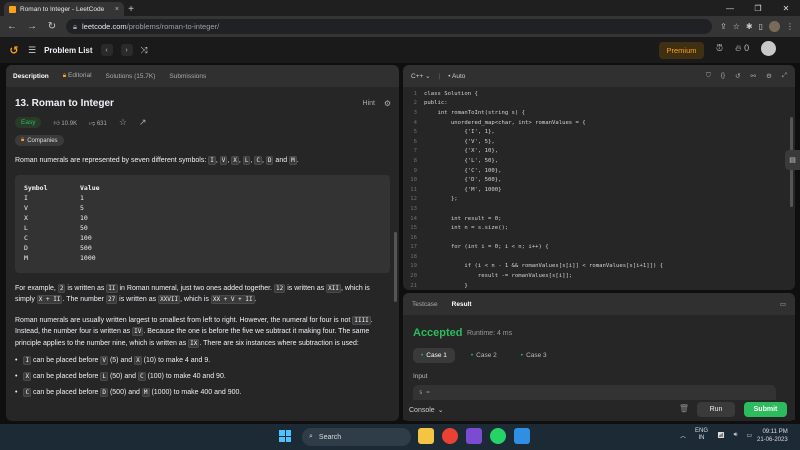 The height and width of the screenshot is (450, 800). What do you see at coordinates (681, 50) in the screenshot?
I see `premium-button: Premium` at bounding box center [681, 50].